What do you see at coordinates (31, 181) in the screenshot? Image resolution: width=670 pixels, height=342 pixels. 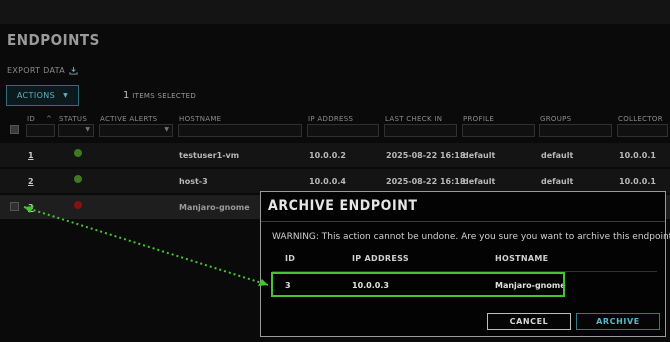 I see `row-id-link: 2` at bounding box center [31, 181].